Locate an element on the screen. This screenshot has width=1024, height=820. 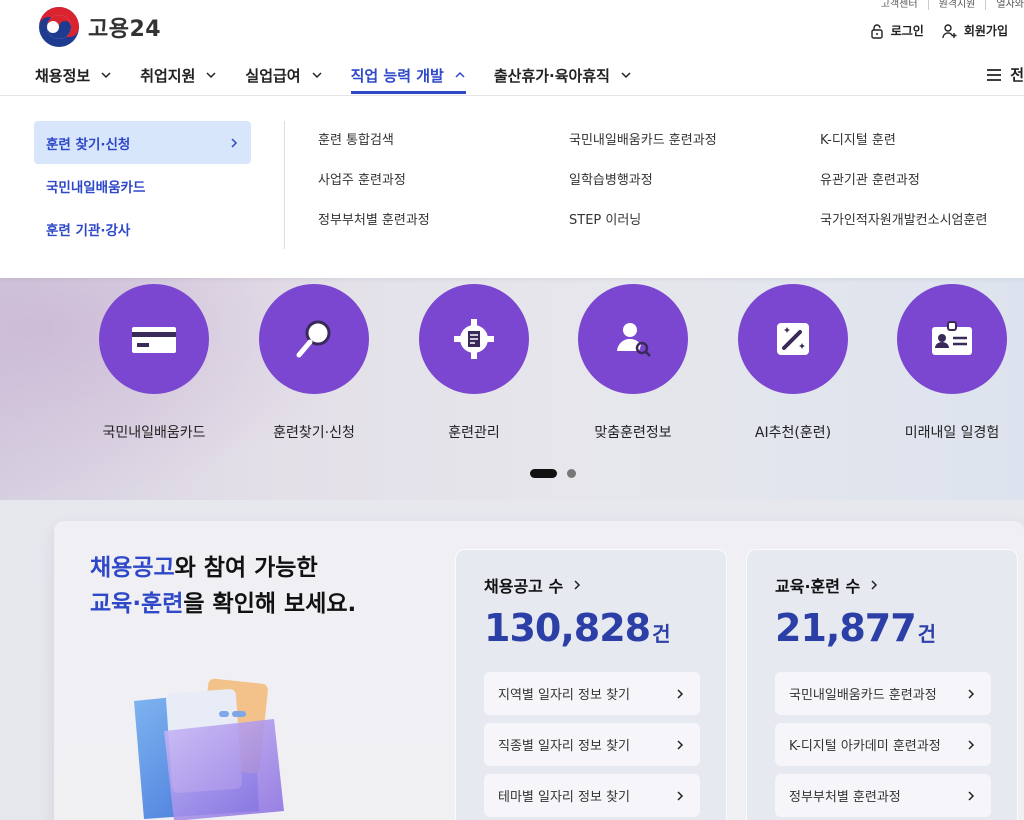
dropdown-side-menu: 훈련 찾기·신청 국민내일배움카드 훈련 기관·강사 is located at coordinates (142, 185).